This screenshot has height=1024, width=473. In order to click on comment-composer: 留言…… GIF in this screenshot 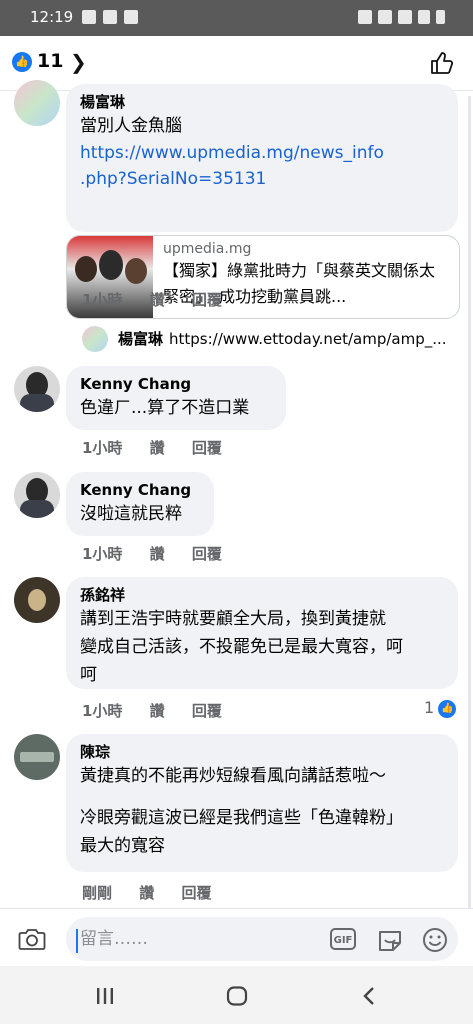, I will do `click(236, 937)`.